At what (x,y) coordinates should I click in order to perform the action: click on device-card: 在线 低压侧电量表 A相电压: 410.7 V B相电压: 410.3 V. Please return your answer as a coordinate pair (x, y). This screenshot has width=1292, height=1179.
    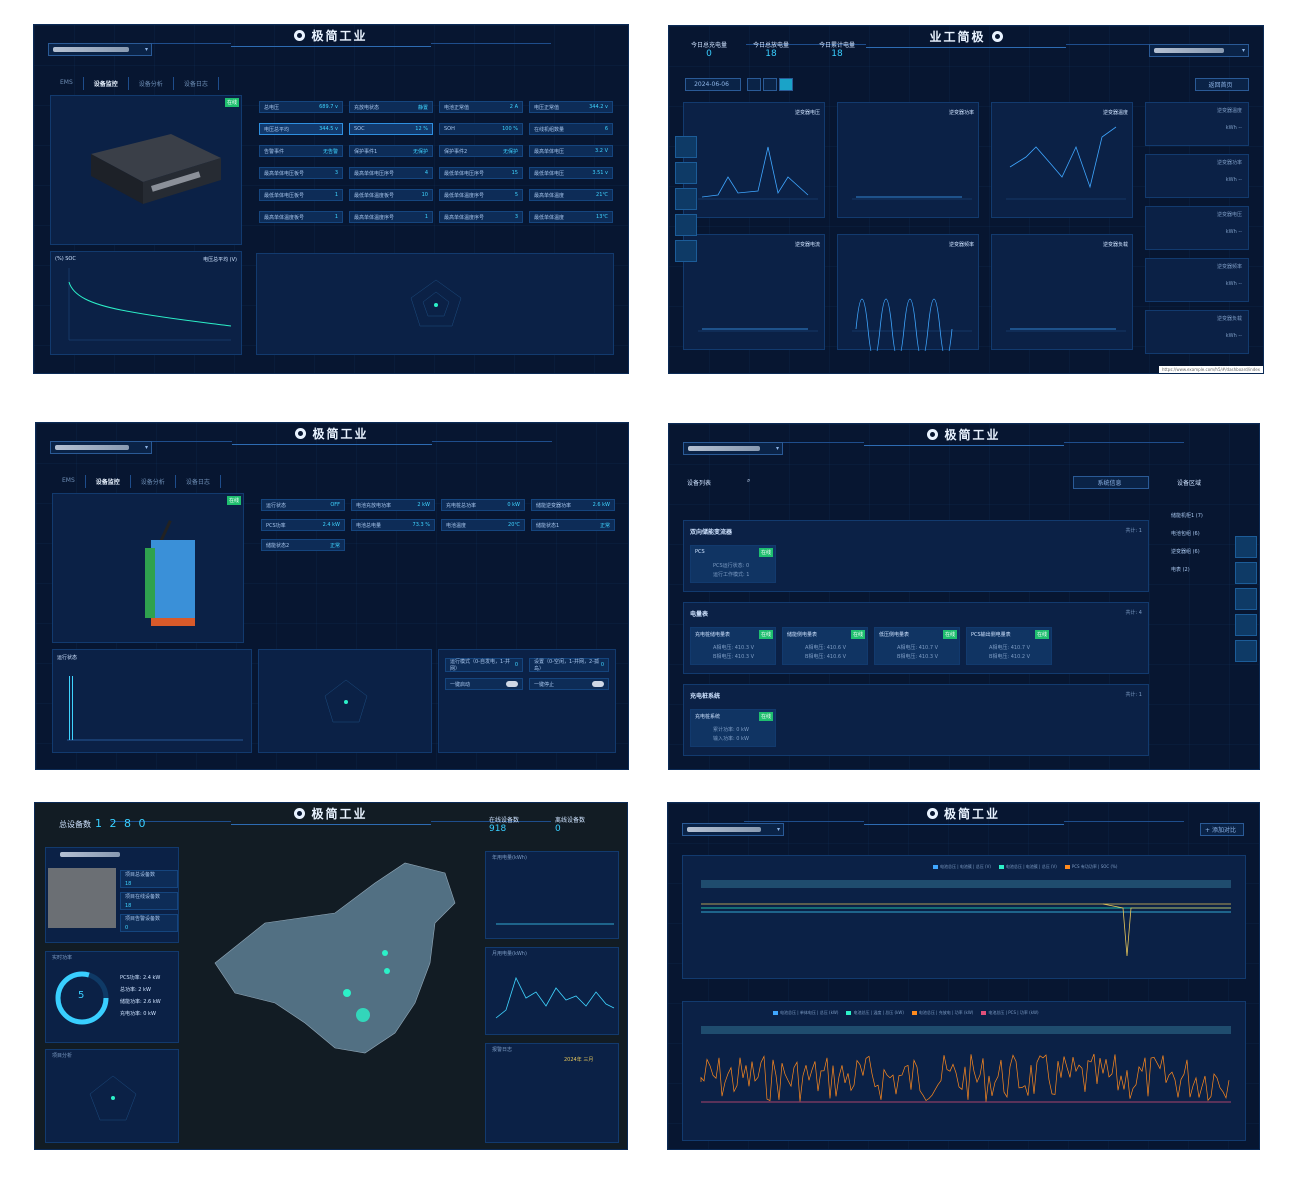
    Looking at the image, I should click on (917, 646).